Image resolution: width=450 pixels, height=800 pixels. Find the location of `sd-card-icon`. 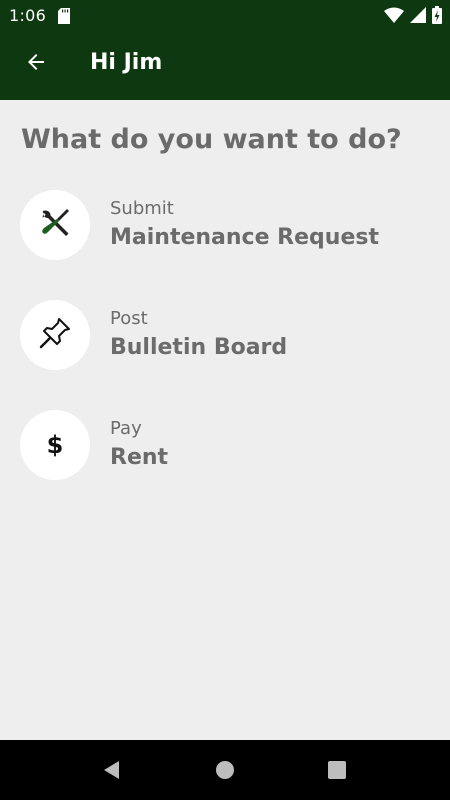

sd-card-icon is located at coordinates (64, 18).